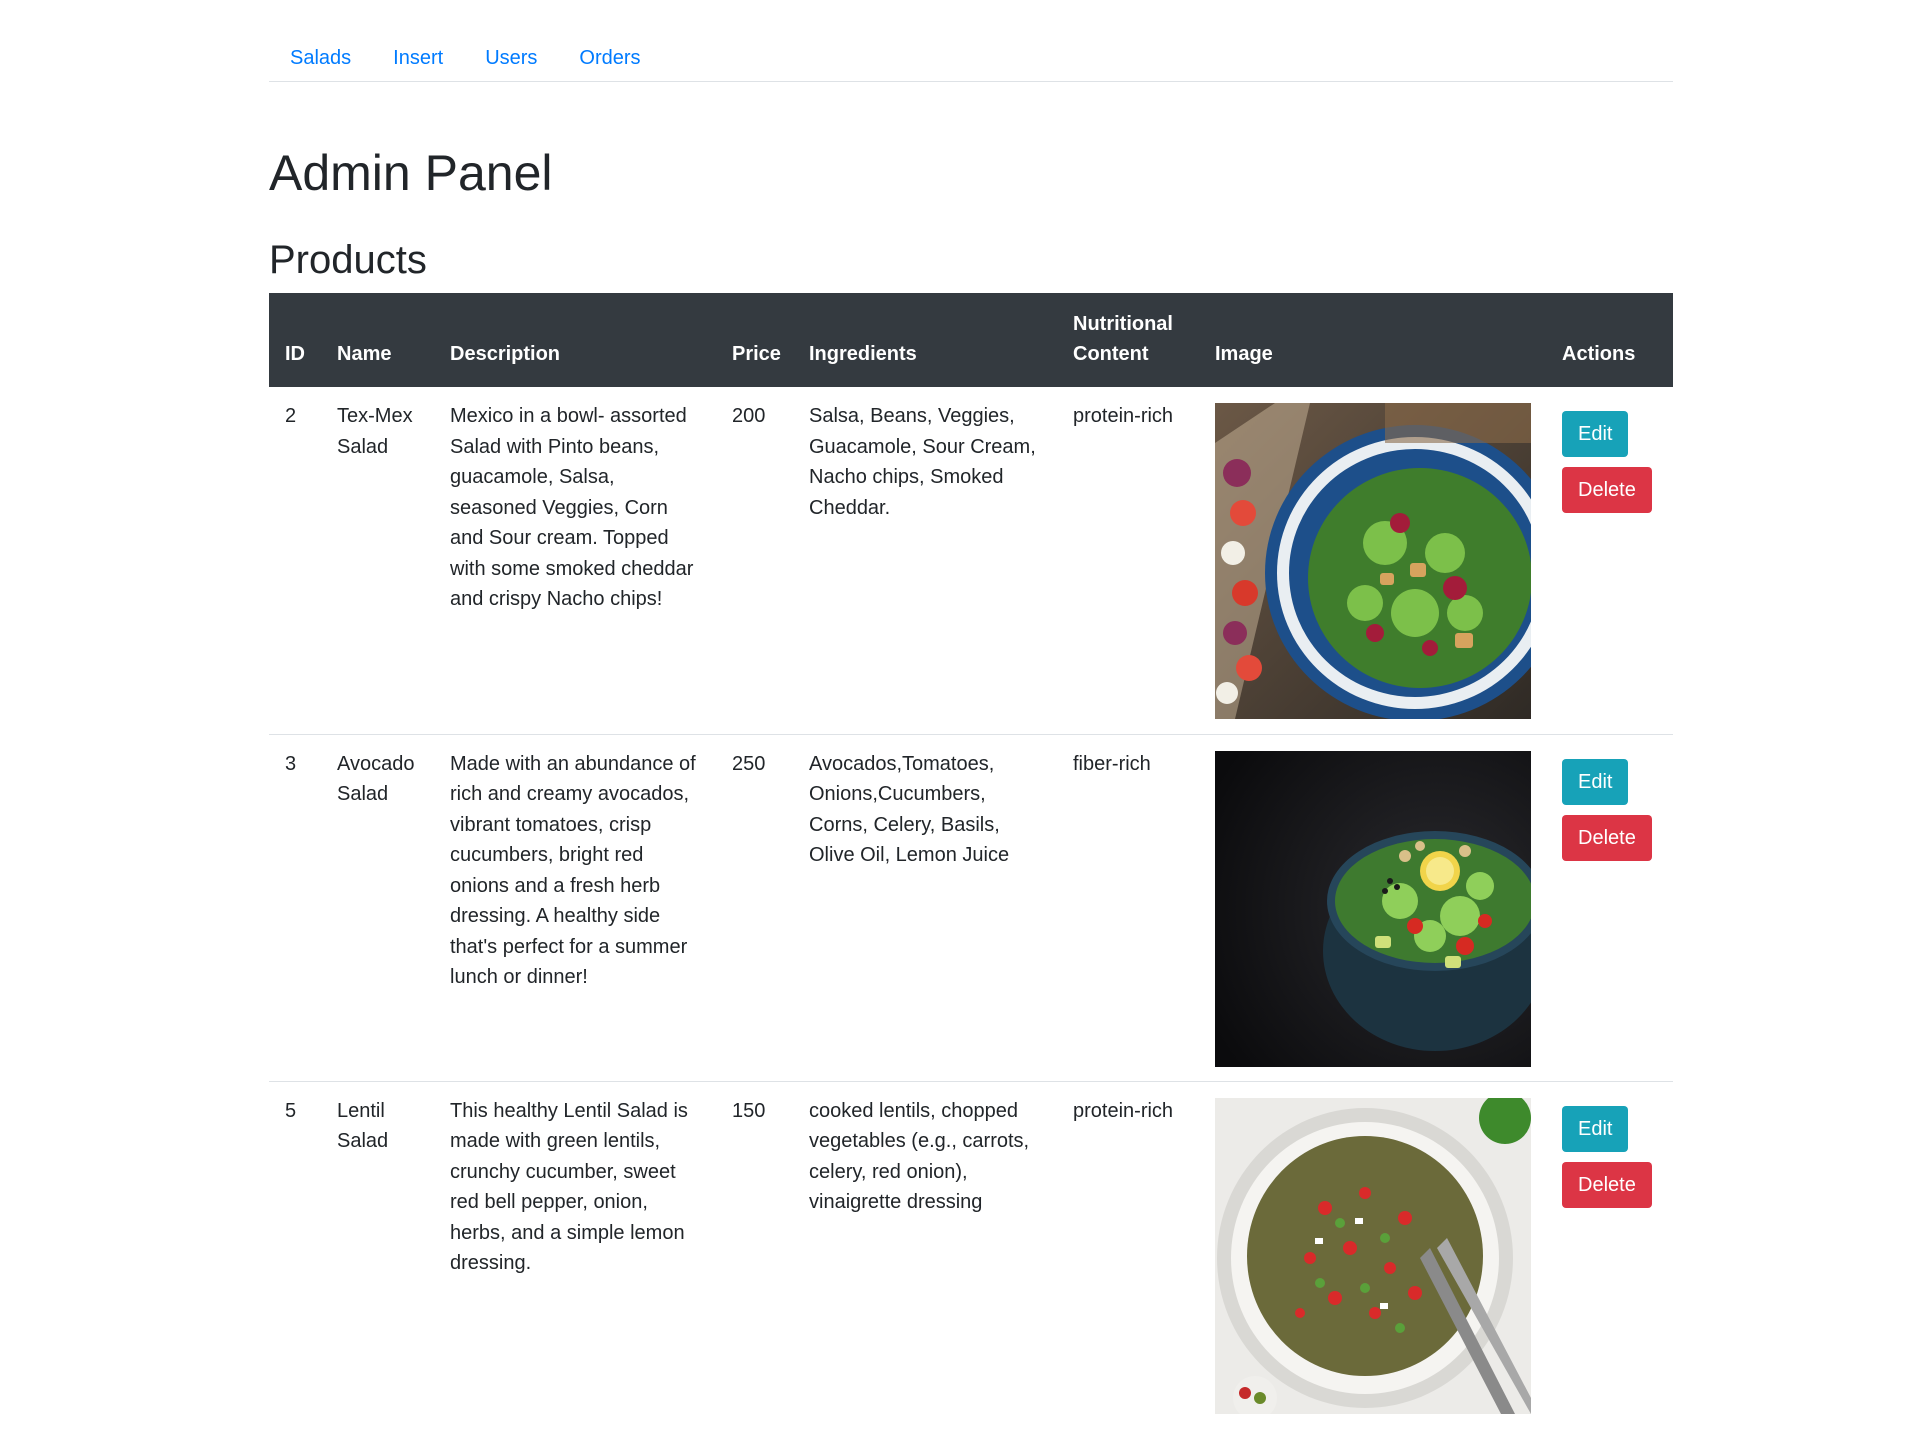  What do you see at coordinates (418, 58) in the screenshot?
I see `nav-link-insert: Insert` at bounding box center [418, 58].